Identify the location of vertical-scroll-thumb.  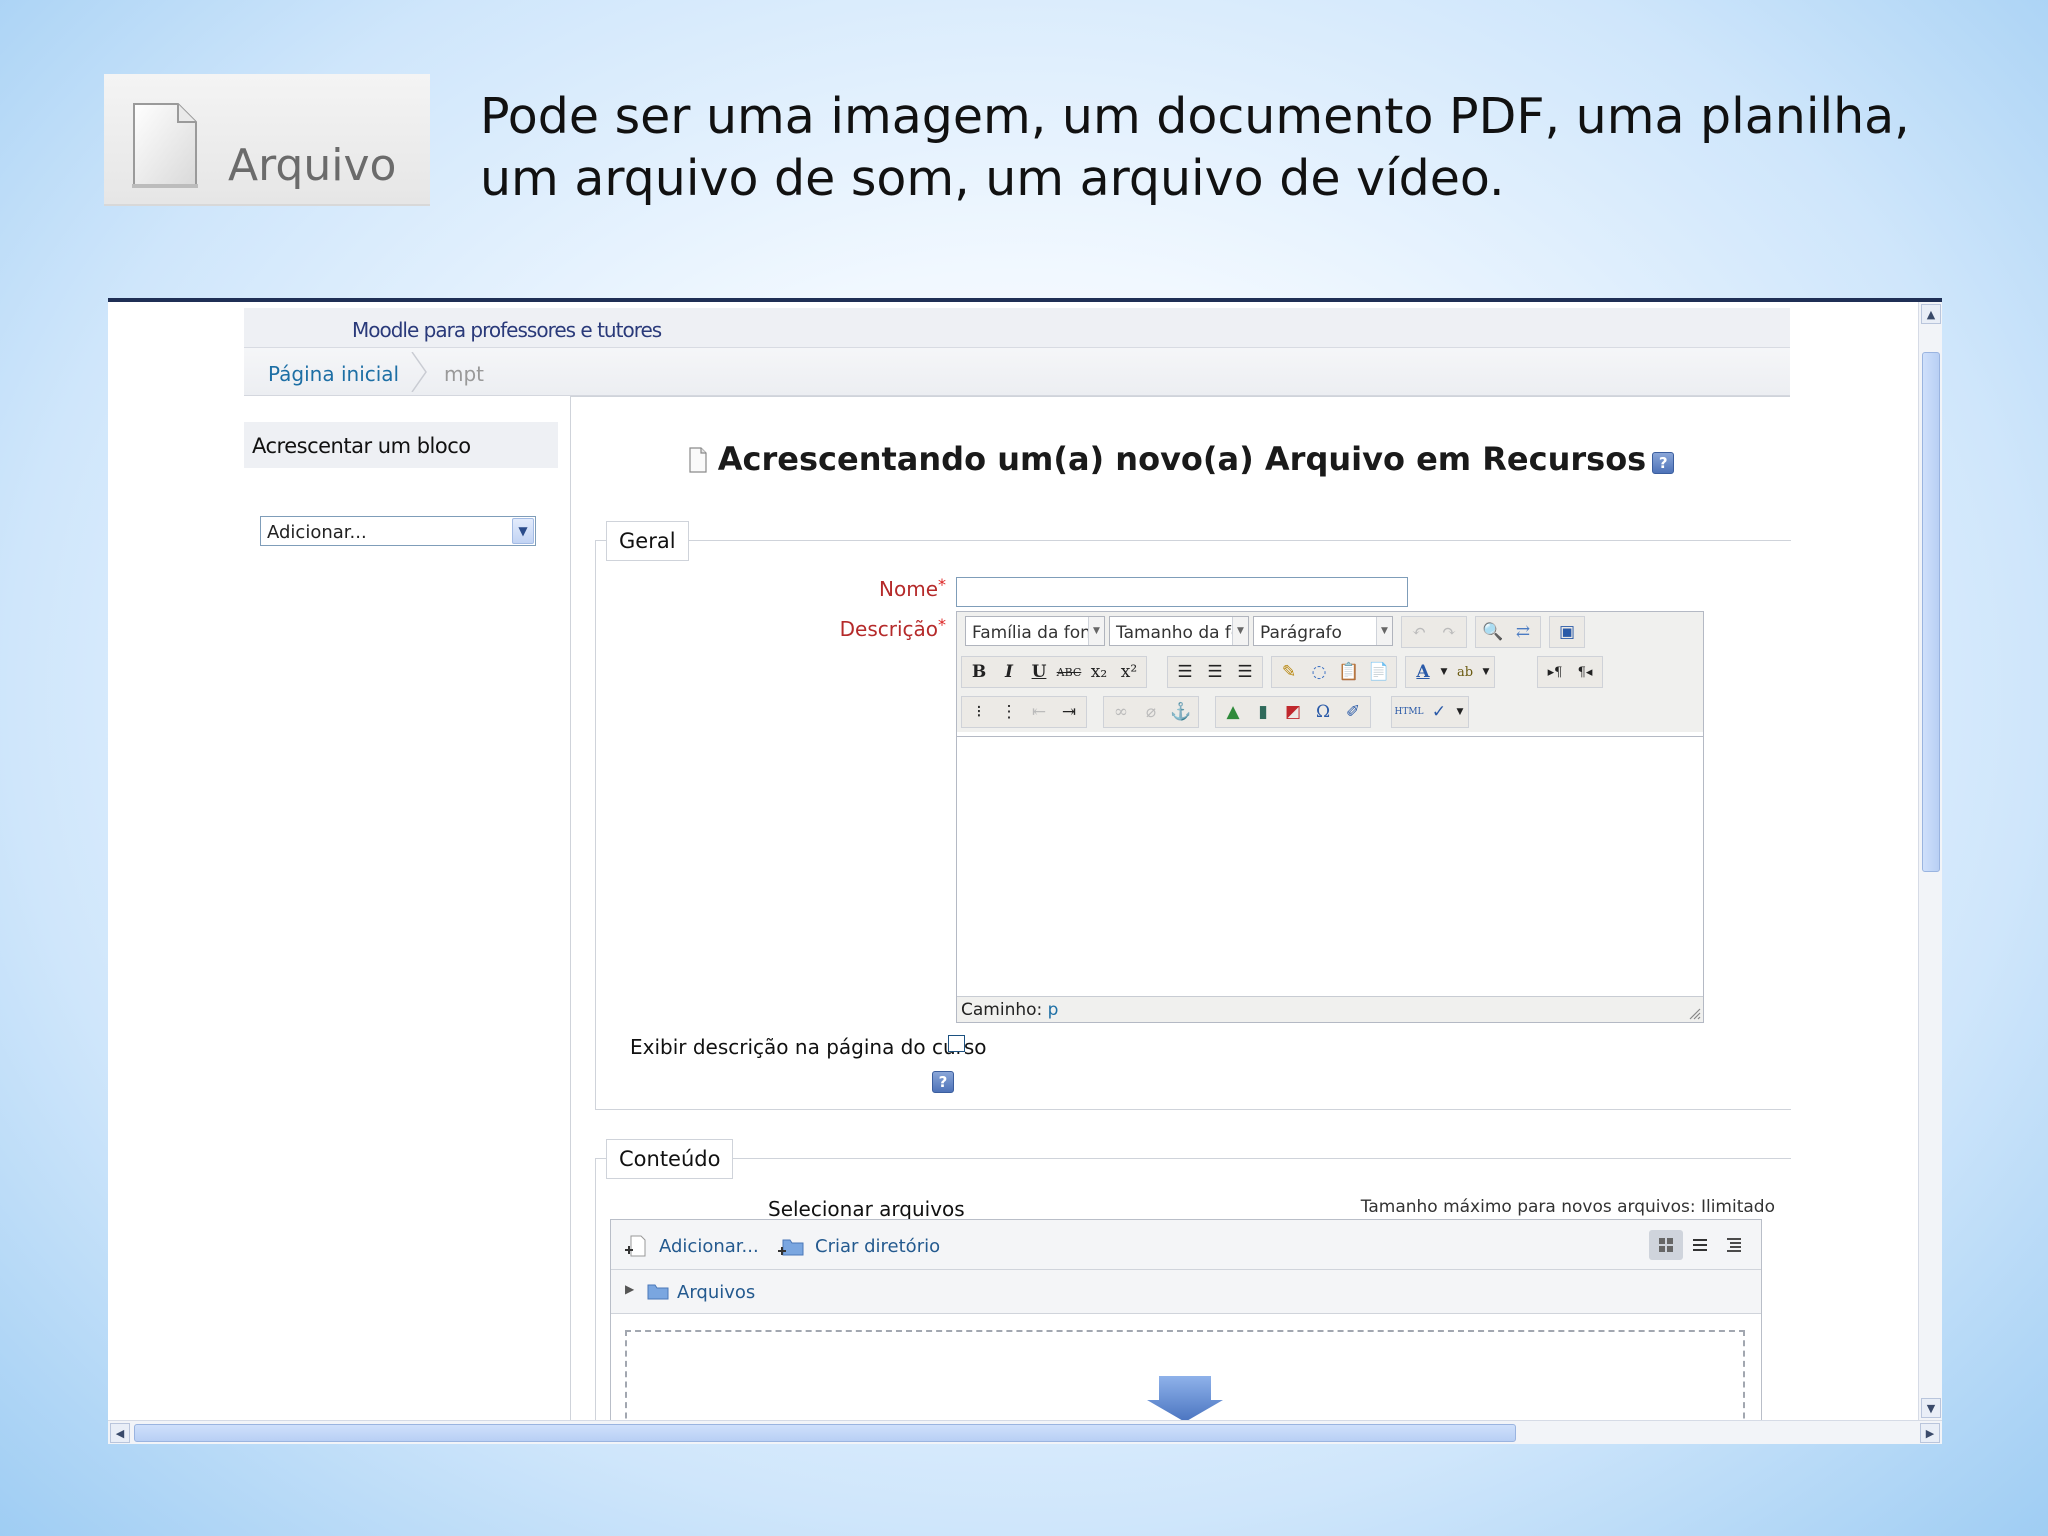
(1931, 612).